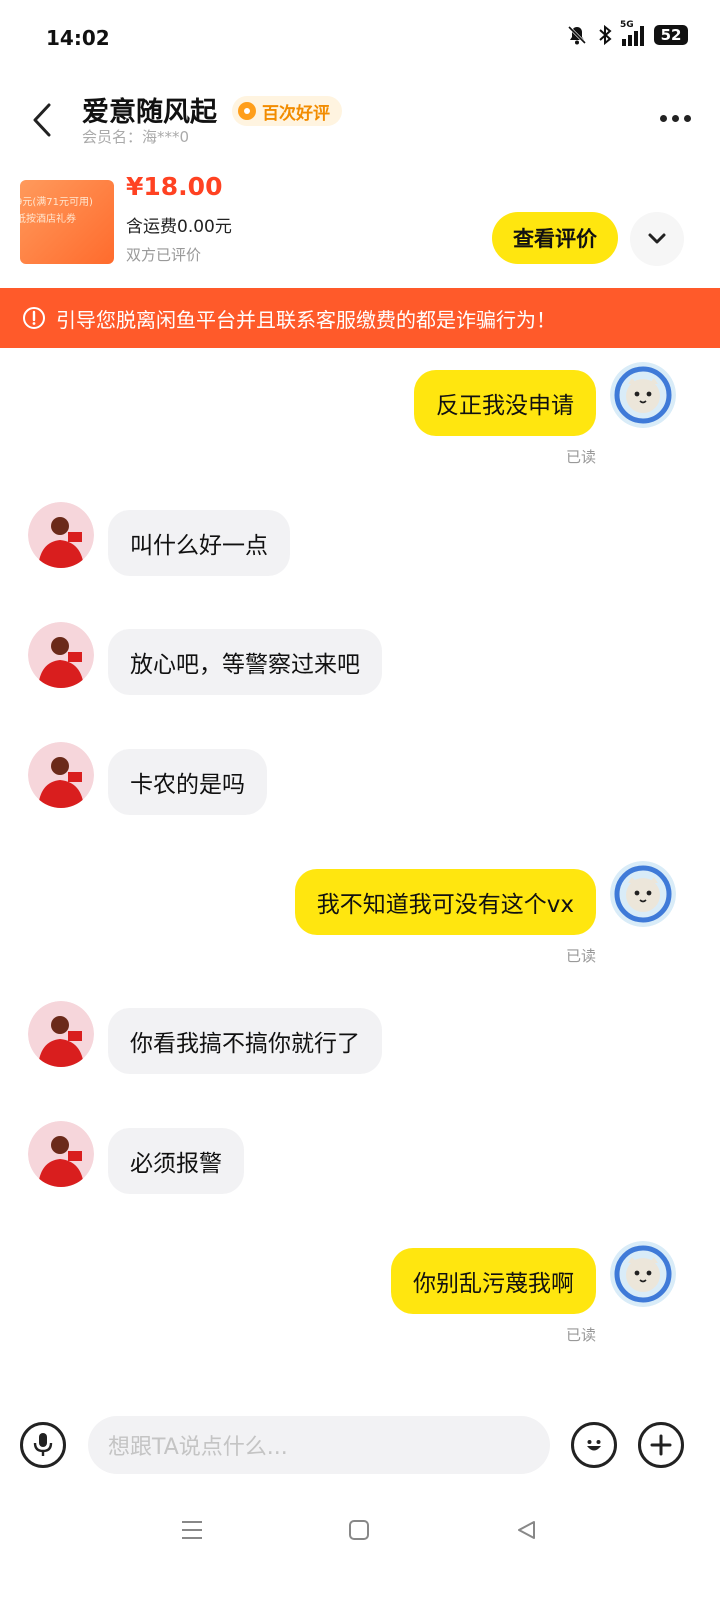 The width and height of the screenshot is (720, 1604). What do you see at coordinates (493, 1281) in the screenshot?
I see `message-bubble-outgoing: 你别乱污蔑我啊` at bounding box center [493, 1281].